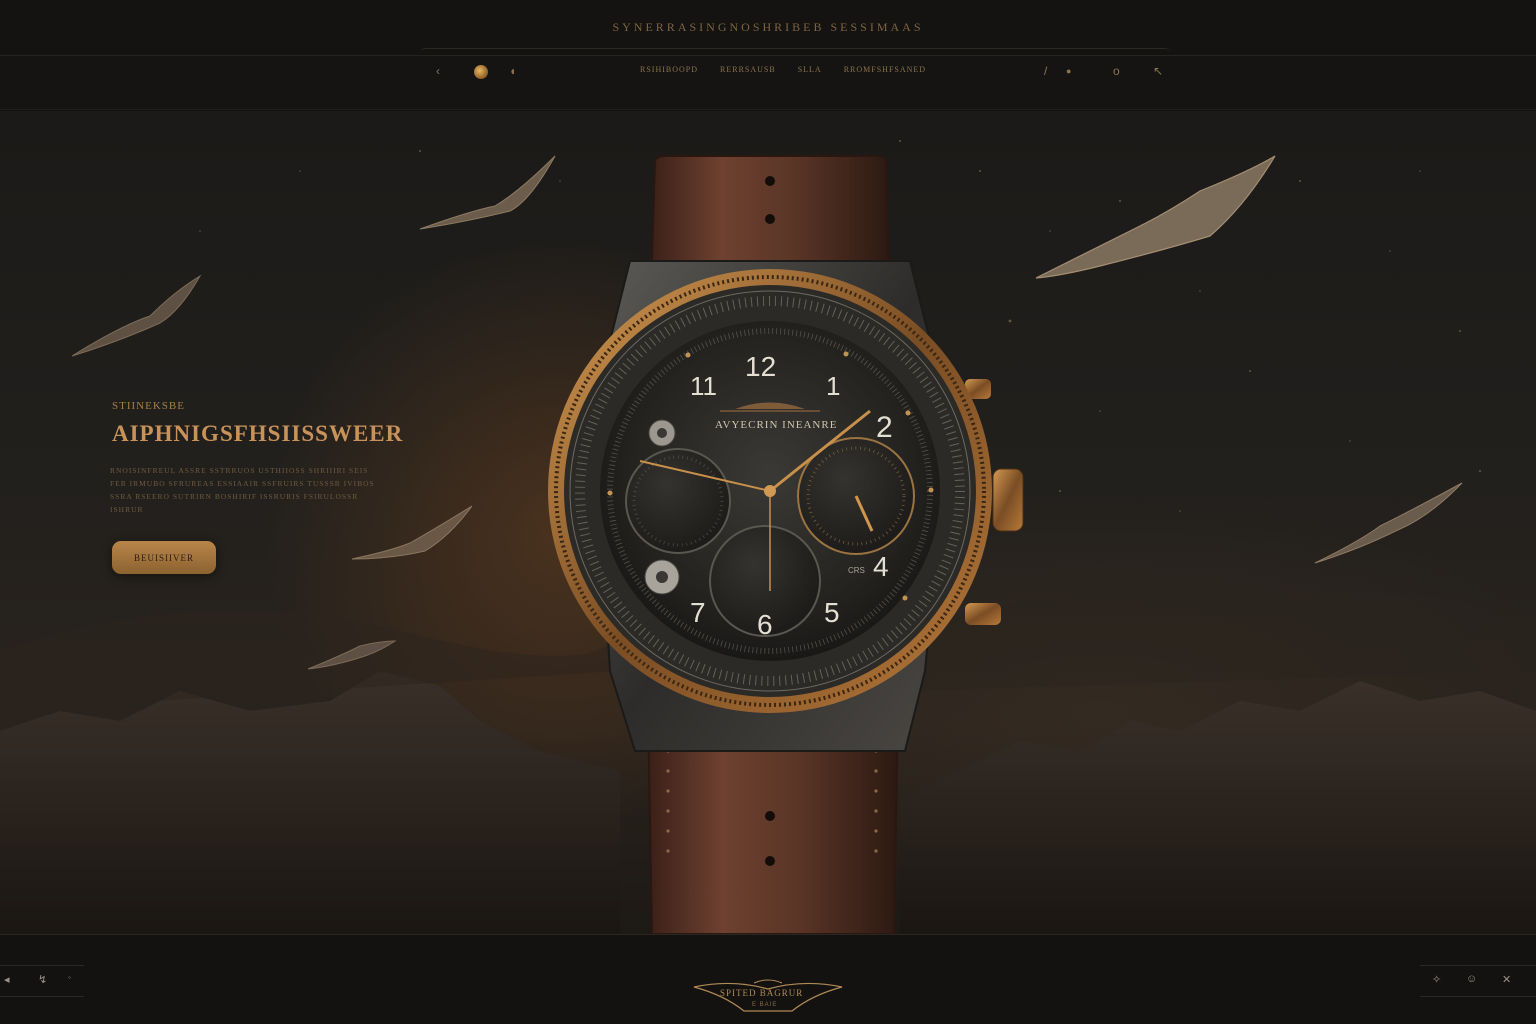 The image size is (1536, 1024). Describe the element at coordinates (703, 386) in the screenshot. I see `watch-numeral-11: 11` at that location.